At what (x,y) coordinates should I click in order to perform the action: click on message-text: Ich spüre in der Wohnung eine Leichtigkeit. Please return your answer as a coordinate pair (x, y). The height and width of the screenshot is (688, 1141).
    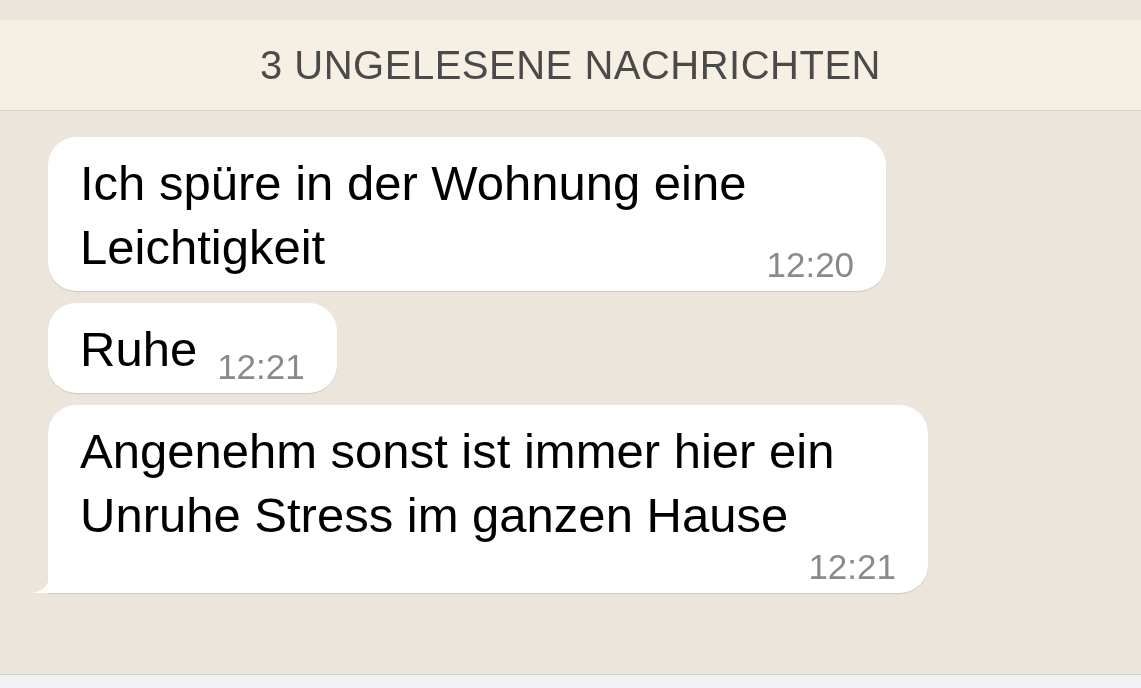
    Looking at the image, I should click on (413, 215).